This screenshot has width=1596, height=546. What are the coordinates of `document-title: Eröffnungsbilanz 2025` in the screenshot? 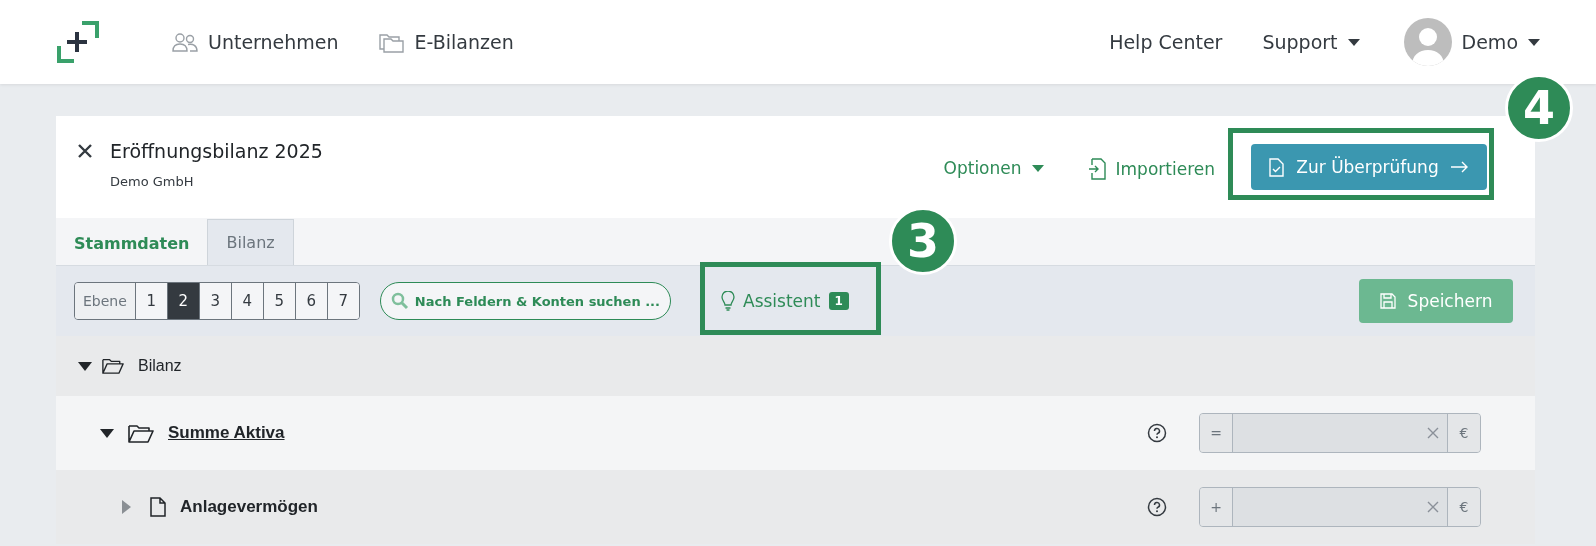 It's located at (216, 151).